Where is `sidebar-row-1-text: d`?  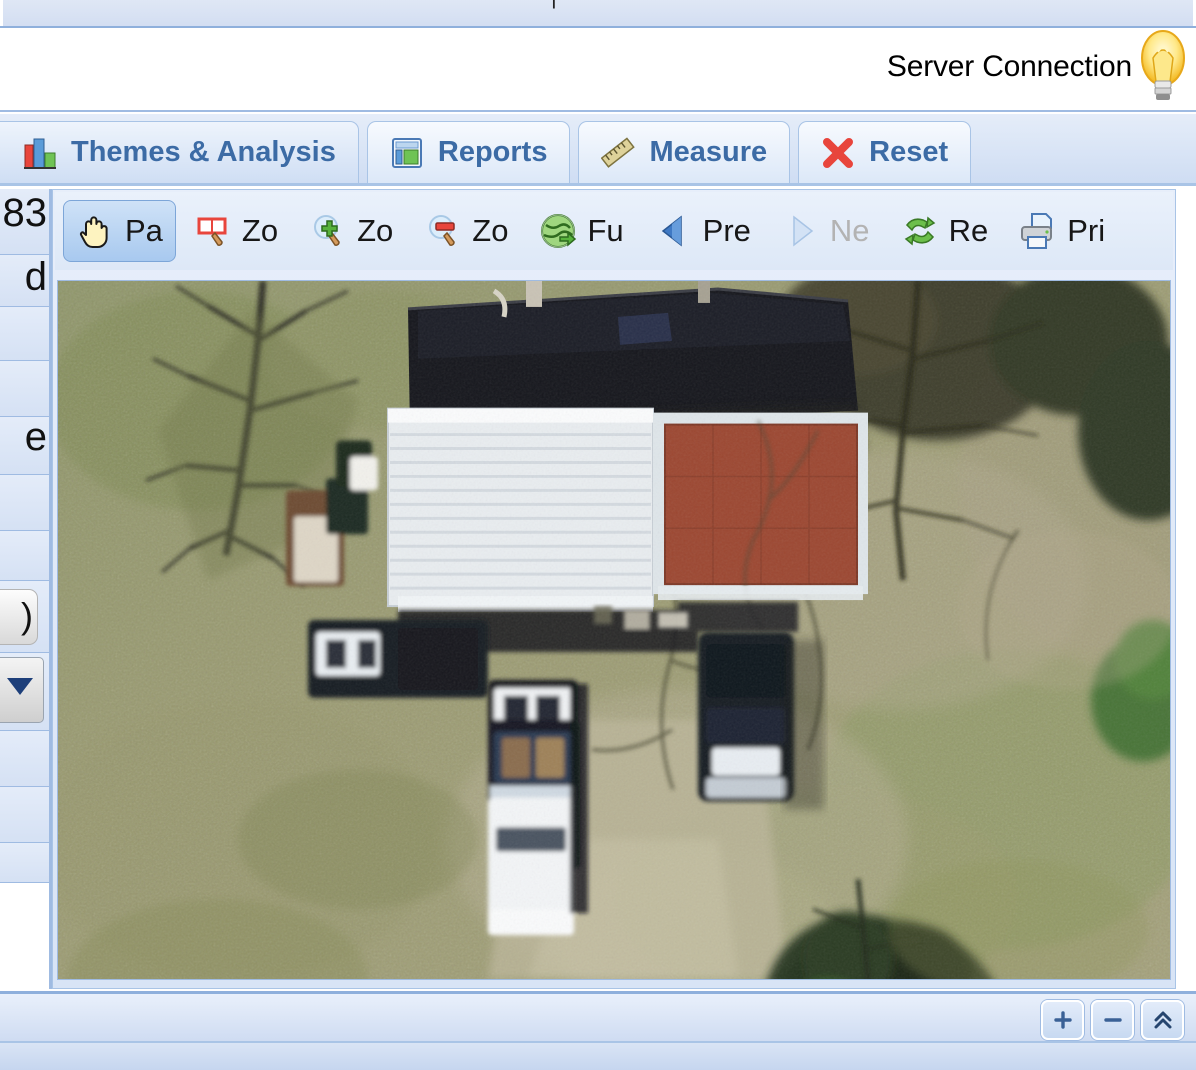 sidebar-row-1-text: d is located at coordinates (35, 277).